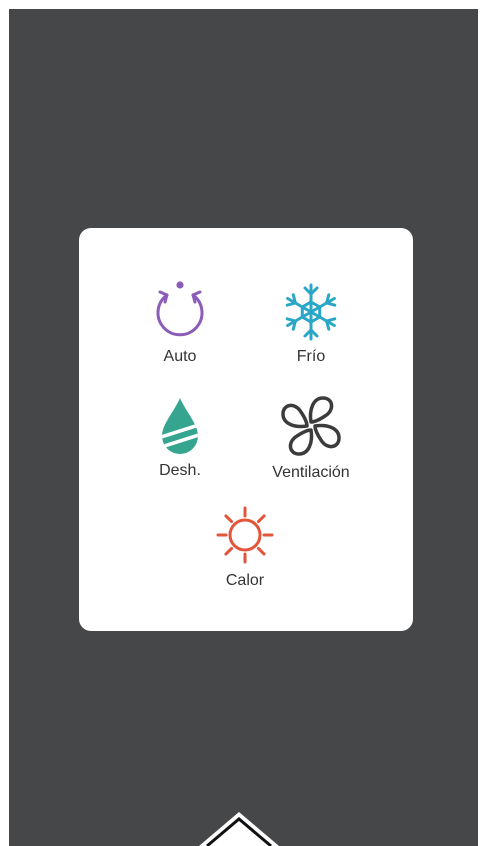  I want to click on auto-cycle-icon, so click(180, 309).